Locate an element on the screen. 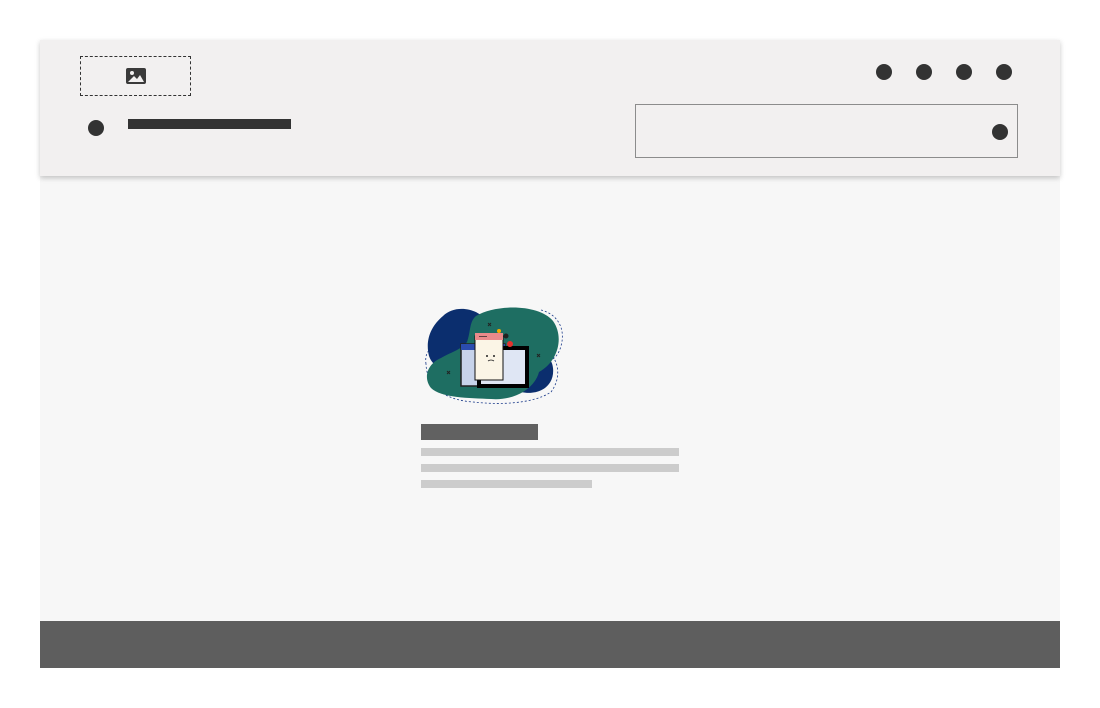 Image resolution: width=1100 pixels, height=708 pixels. search-input is located at coordinates (818, 131).